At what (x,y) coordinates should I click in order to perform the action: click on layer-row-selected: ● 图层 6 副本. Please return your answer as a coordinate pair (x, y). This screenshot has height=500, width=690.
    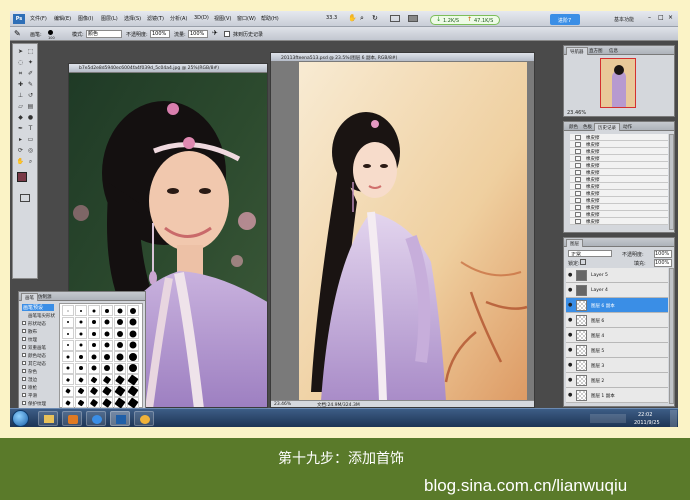
    Looking at the image, I should click on (617, 305).